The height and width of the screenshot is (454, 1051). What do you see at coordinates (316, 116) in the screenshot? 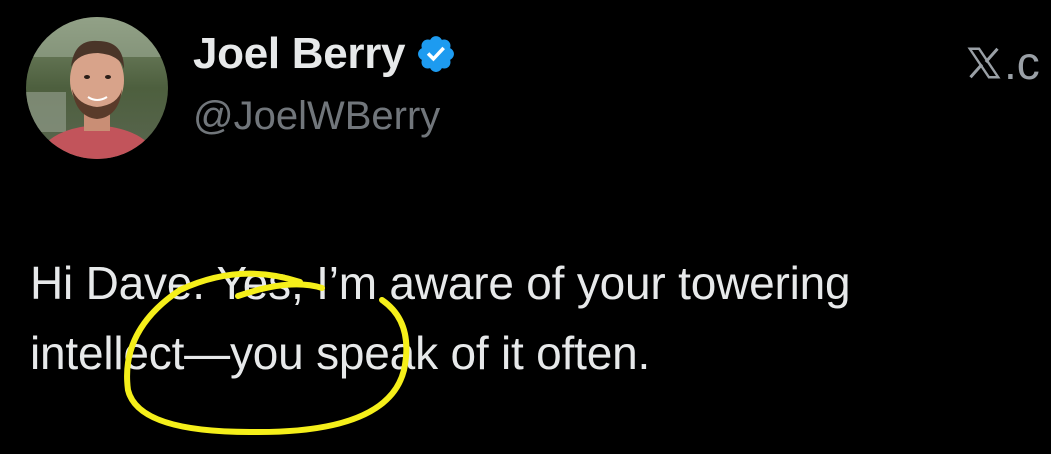
I see `author-handle: @JoelWBerry` at bounding box center [316, 116].